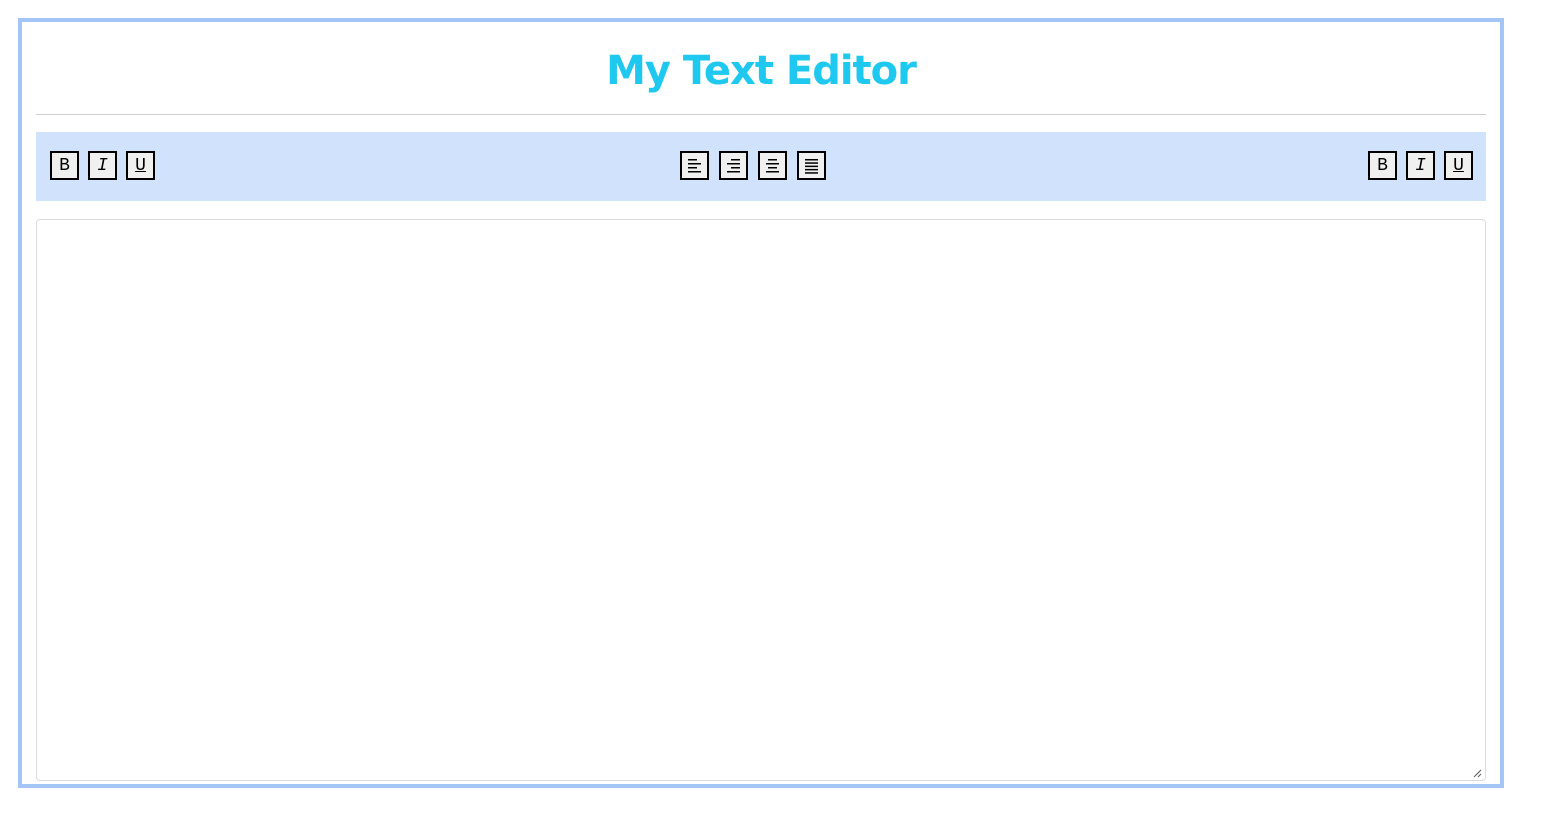  I want to click on text-style-group-right: B I U, so click(1420, 165).